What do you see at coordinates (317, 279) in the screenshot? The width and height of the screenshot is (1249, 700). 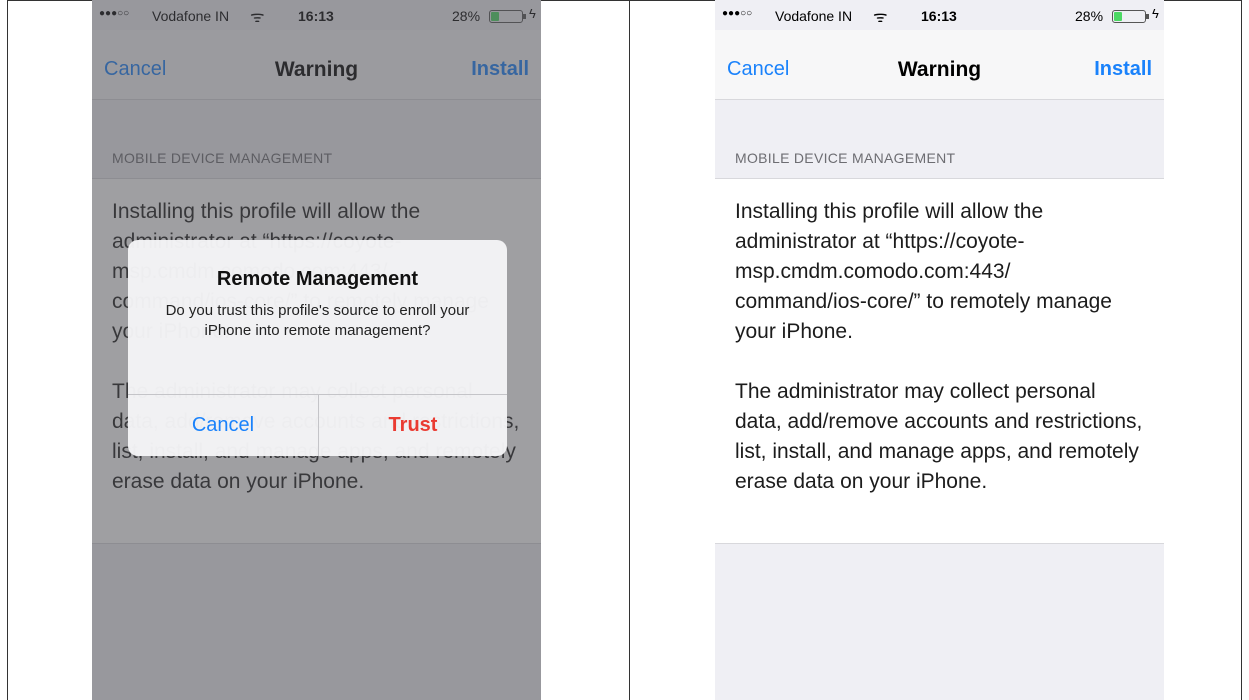 I see `alert-title: Remote Management` at bounding box center [317, 279].